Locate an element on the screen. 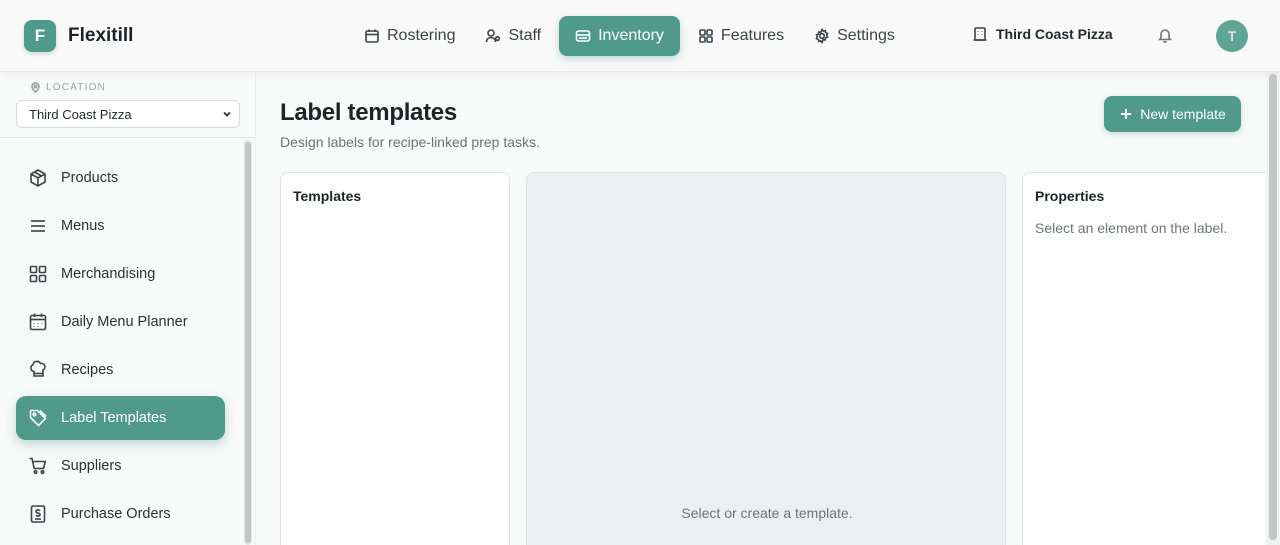 This screenshot has height=545, width=1280. nav-features-label: Features is located at coordinates (752, 35).